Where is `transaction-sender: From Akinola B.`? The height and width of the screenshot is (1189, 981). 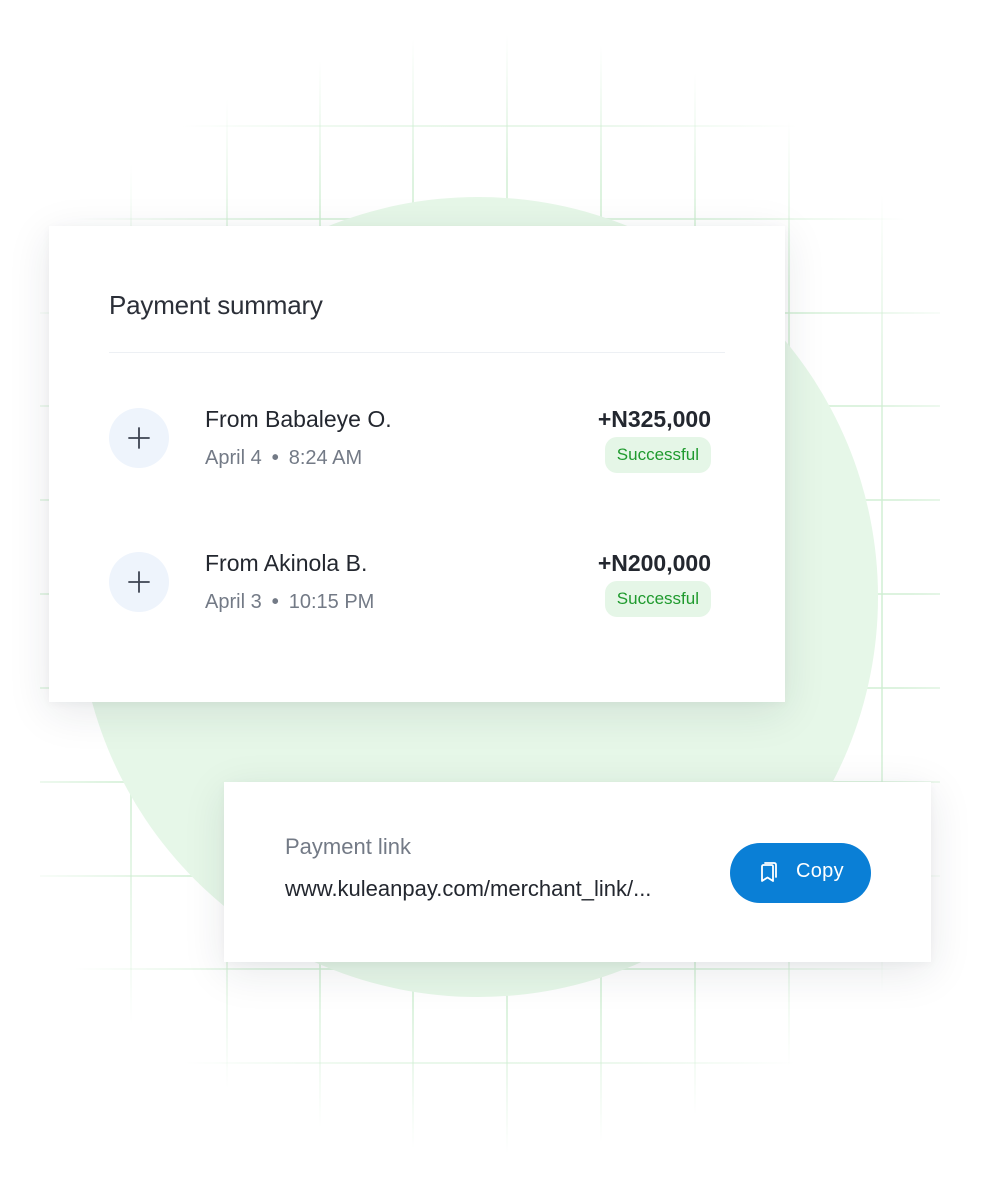
transaction-sender: From Akinola B. is located at coordinates (286, 563).